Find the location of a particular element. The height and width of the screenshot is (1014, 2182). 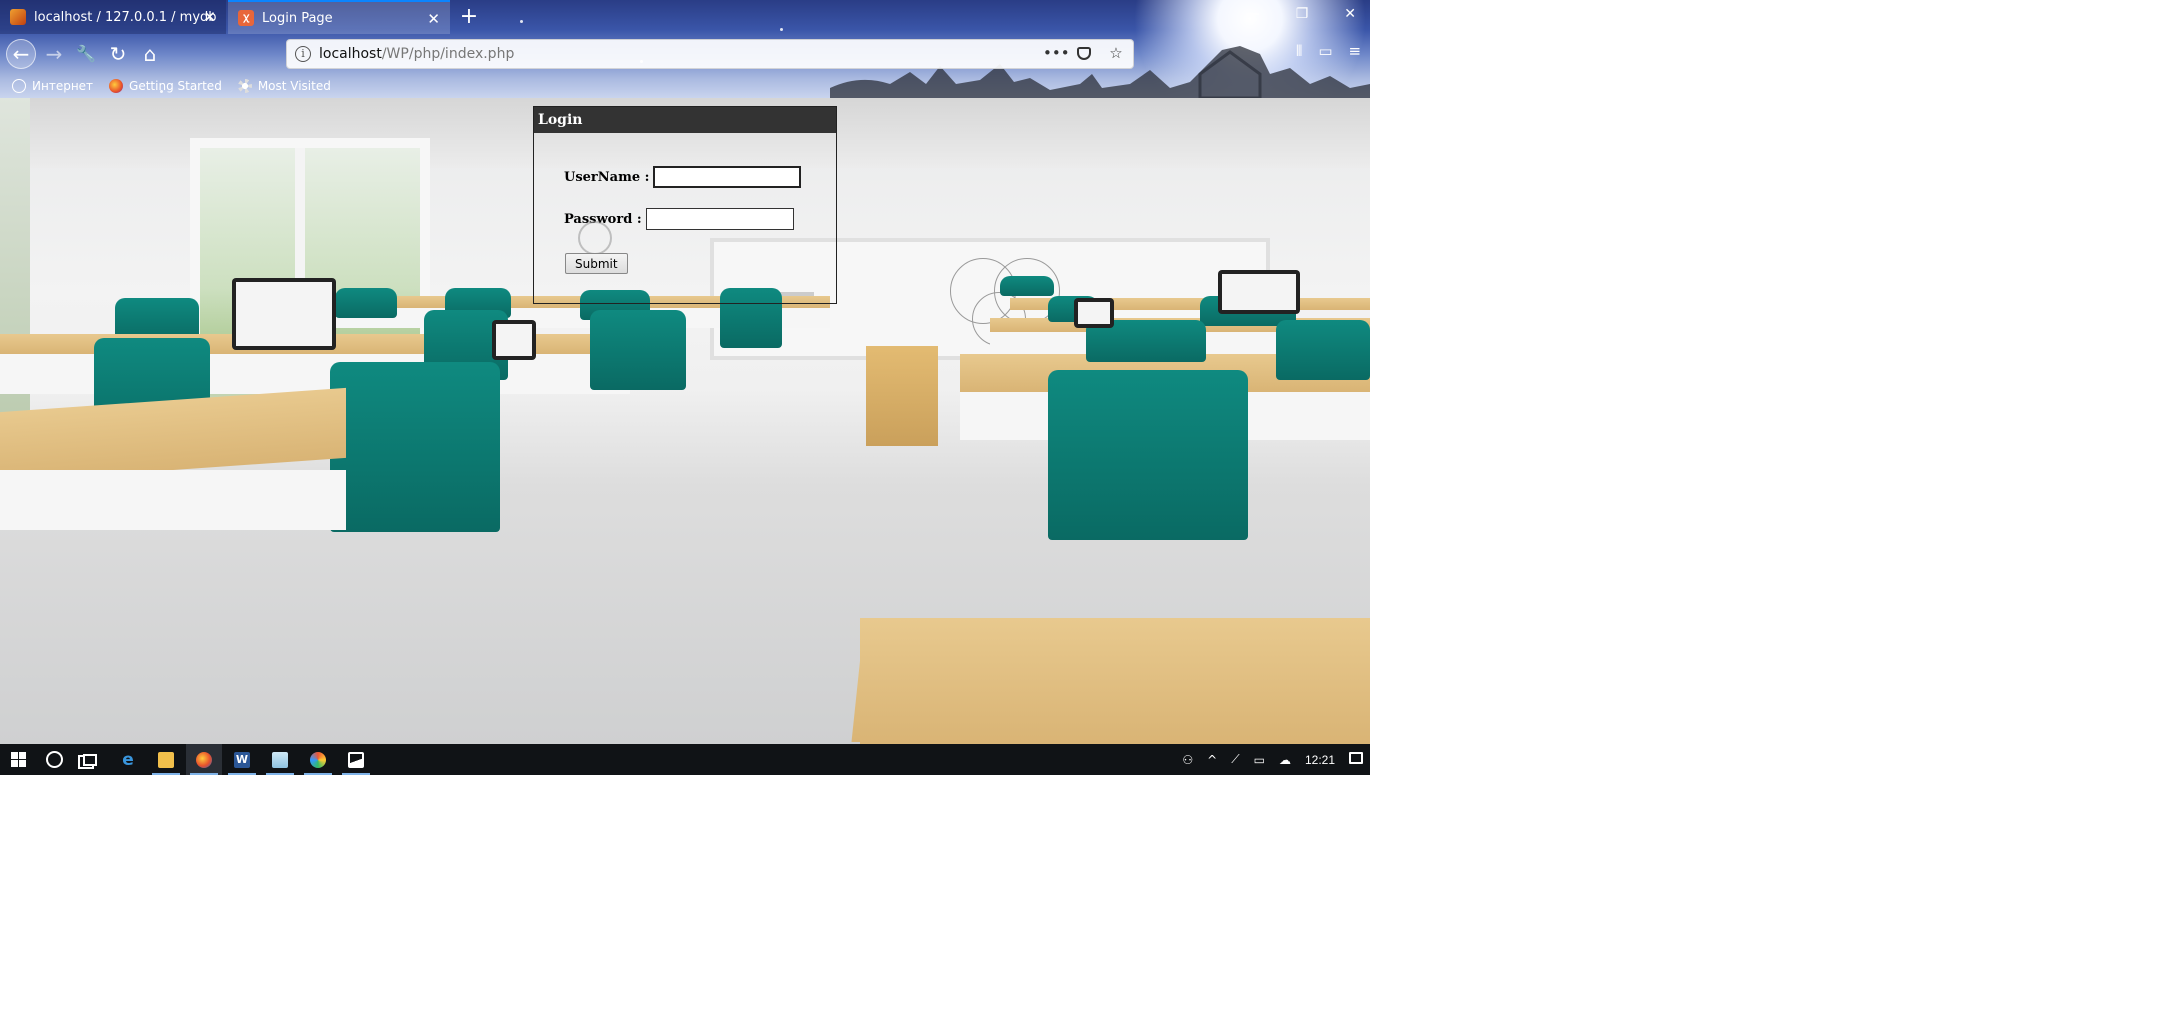

forward-arrow-icon: → is located at coordinates (54, 54).